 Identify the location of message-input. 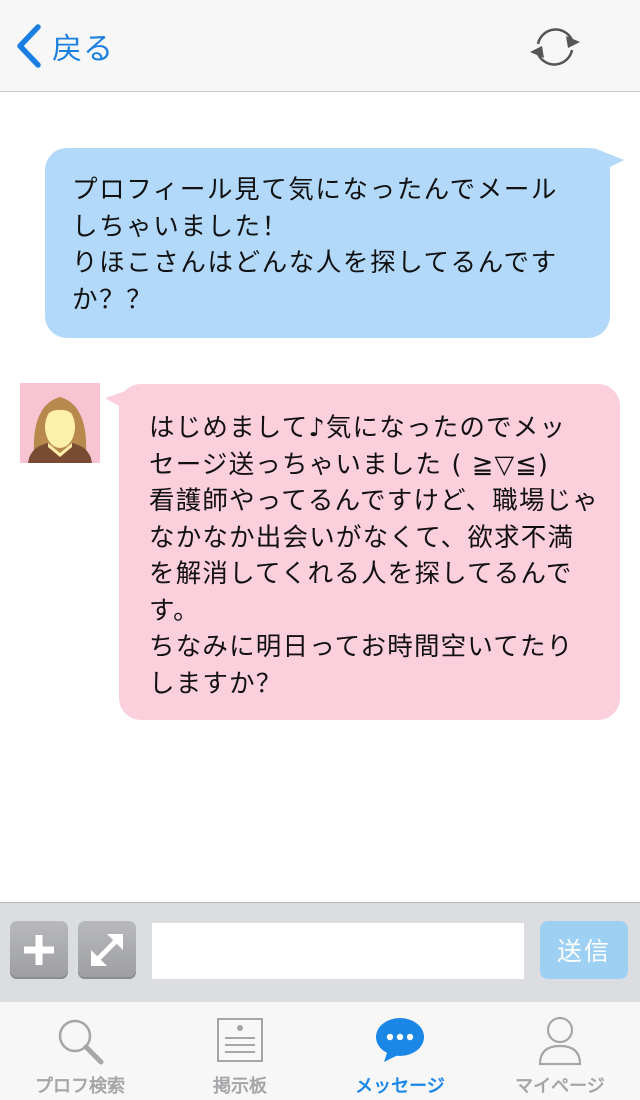
(338, 951).